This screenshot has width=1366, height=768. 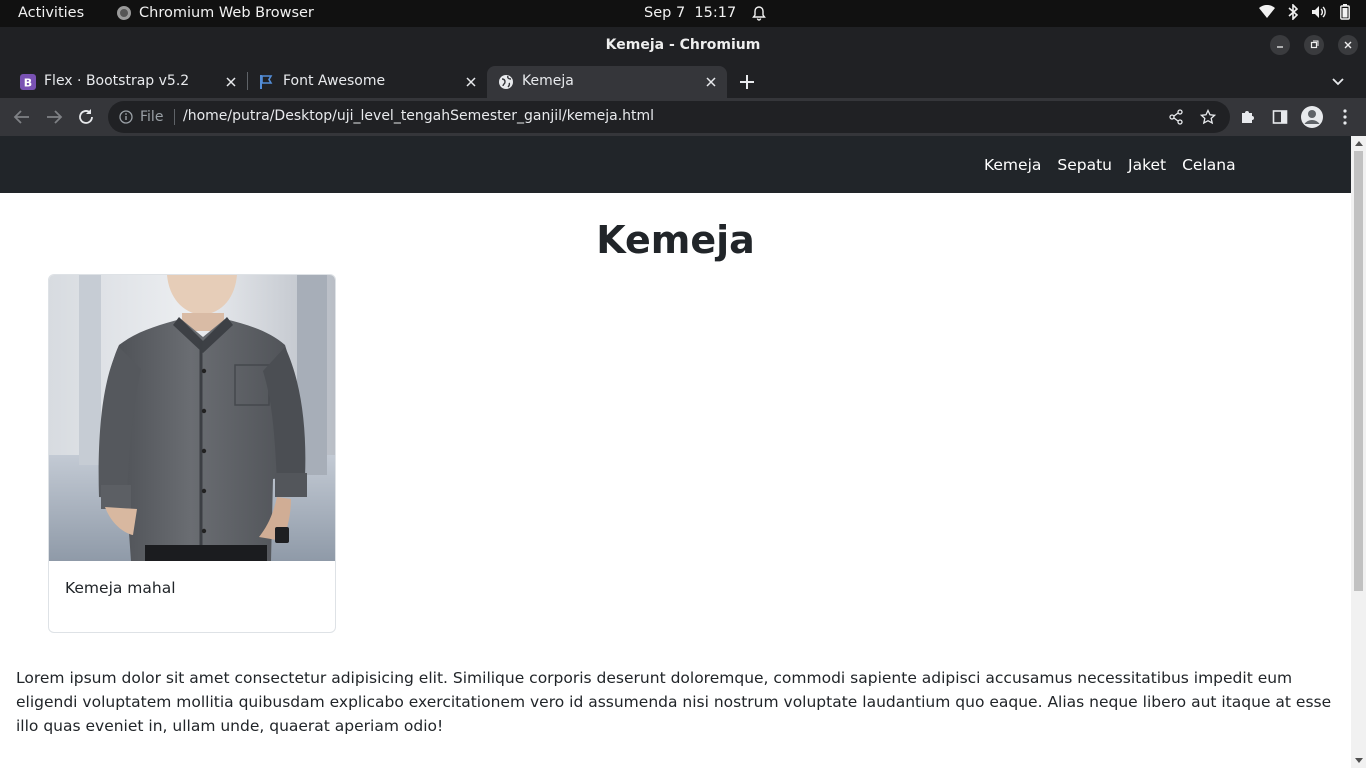 What do you see at coordinates (1359, 760) in the screenshot?
I see `scroll-down-arrow-icon` at bounding box center [1359, 760].